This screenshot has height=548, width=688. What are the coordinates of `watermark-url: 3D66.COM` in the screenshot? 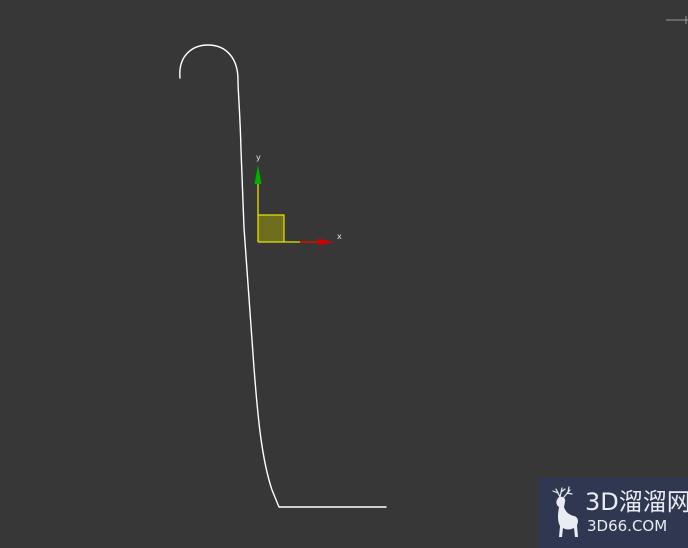 It's located at (627, 526).